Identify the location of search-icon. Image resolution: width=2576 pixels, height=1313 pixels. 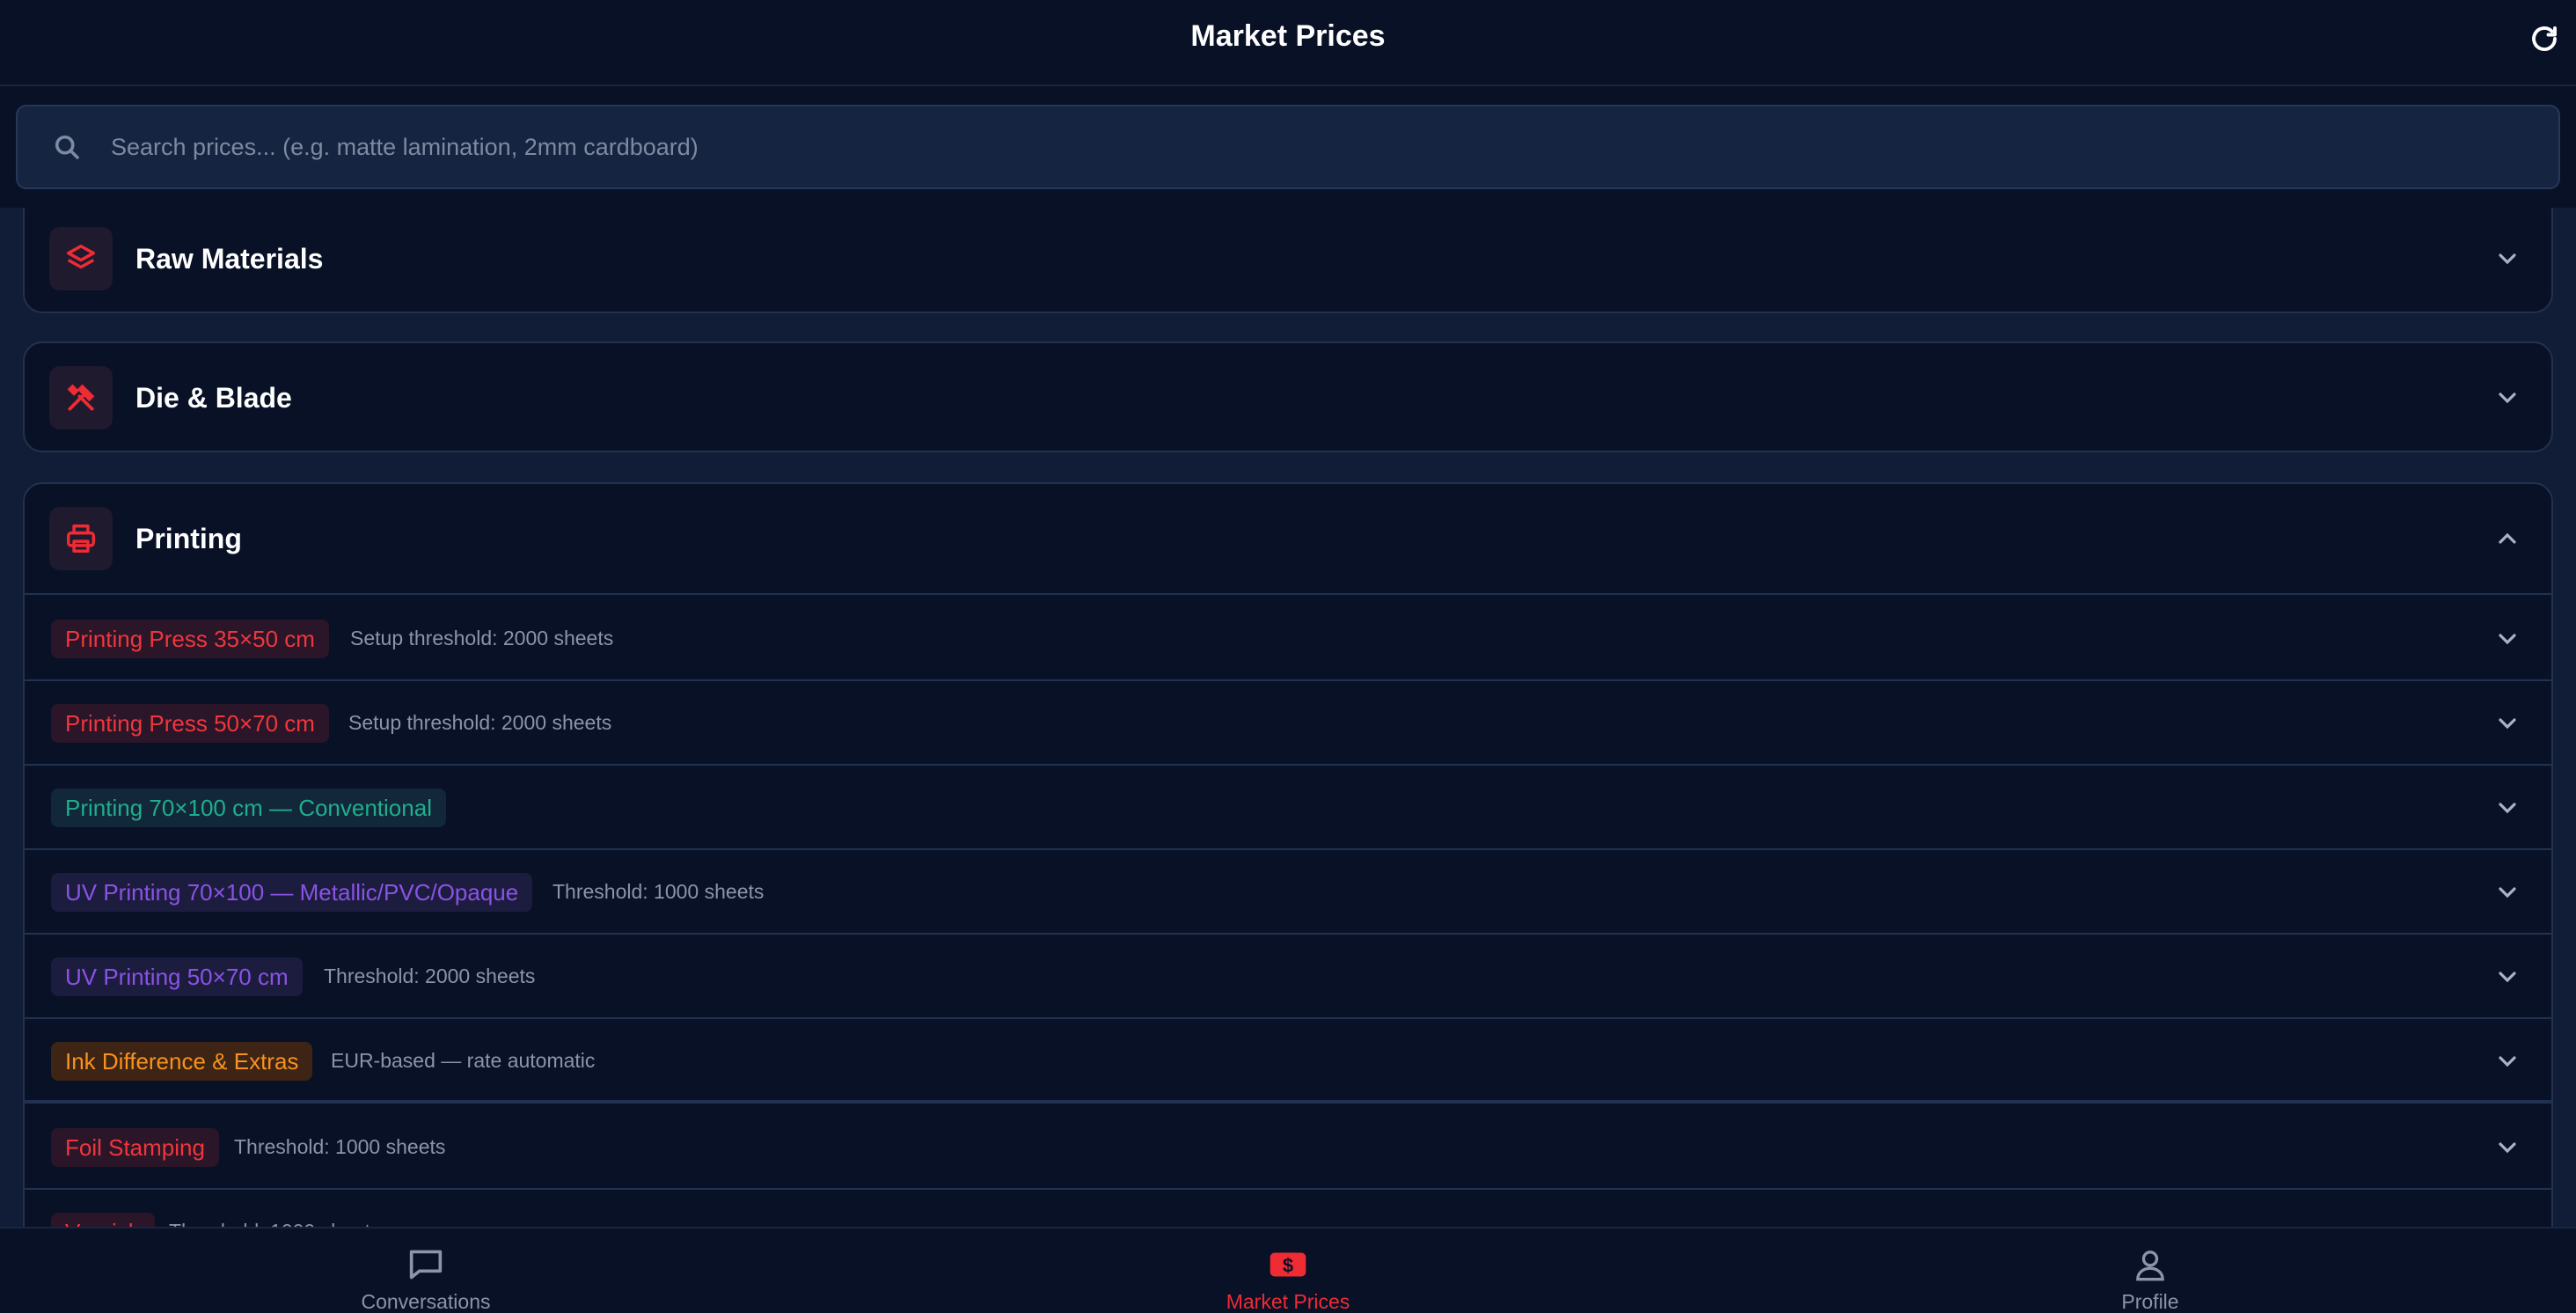
(67, 147).